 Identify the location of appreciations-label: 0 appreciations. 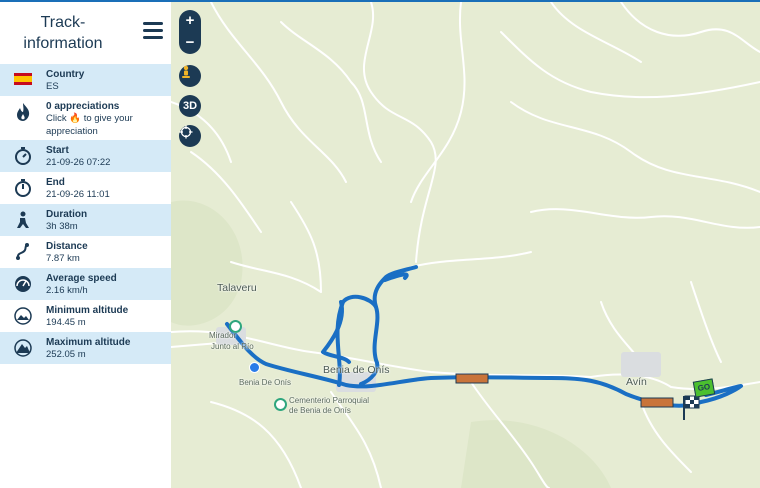
(83, 106).